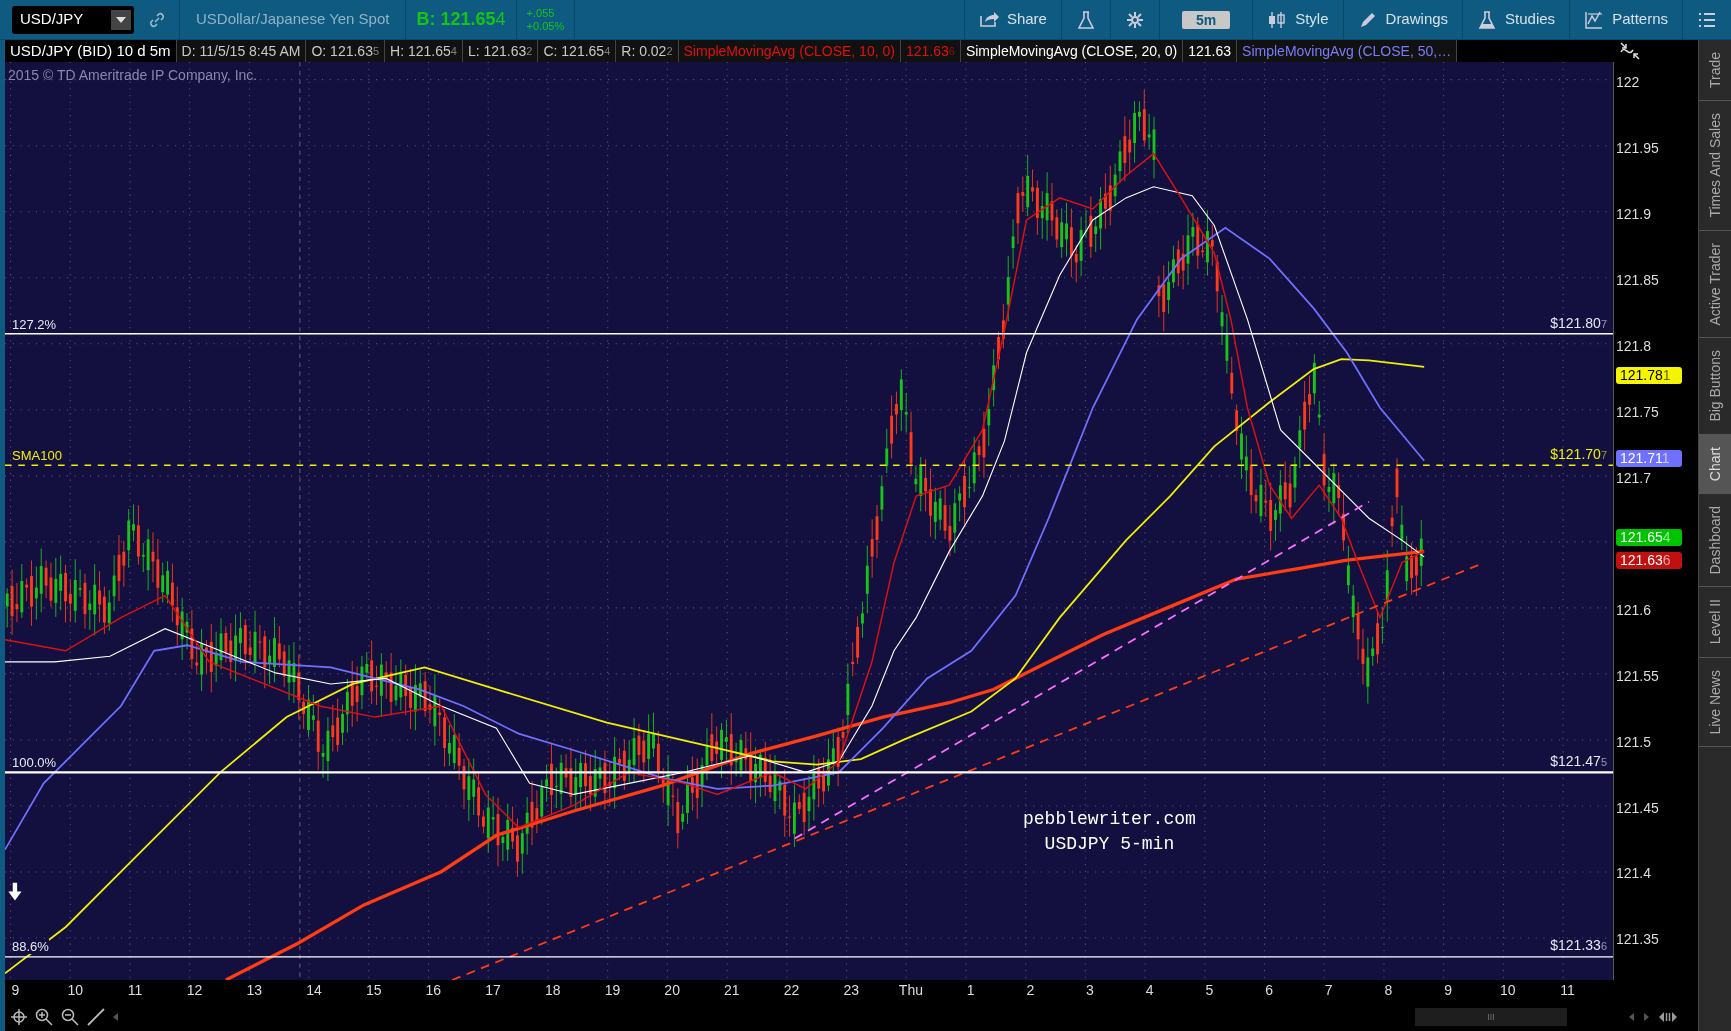 Image resolution: width=1731 pixels, height=1031 pixels. What do you see at coordinates (1578, 454) in the screenshot?
I see `level-price: $121.707` at bounding box center [1578, 454].